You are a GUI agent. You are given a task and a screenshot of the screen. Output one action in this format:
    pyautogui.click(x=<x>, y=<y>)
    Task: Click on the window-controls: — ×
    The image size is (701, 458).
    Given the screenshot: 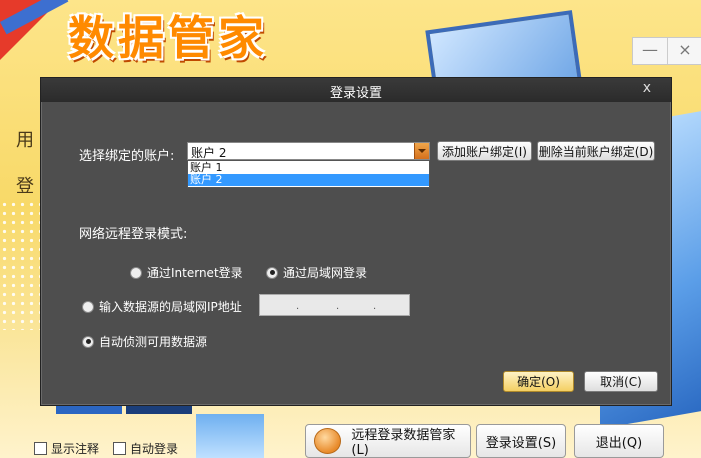 What is the action you would take?
    pyautogui.click(x=666, y=51)
    